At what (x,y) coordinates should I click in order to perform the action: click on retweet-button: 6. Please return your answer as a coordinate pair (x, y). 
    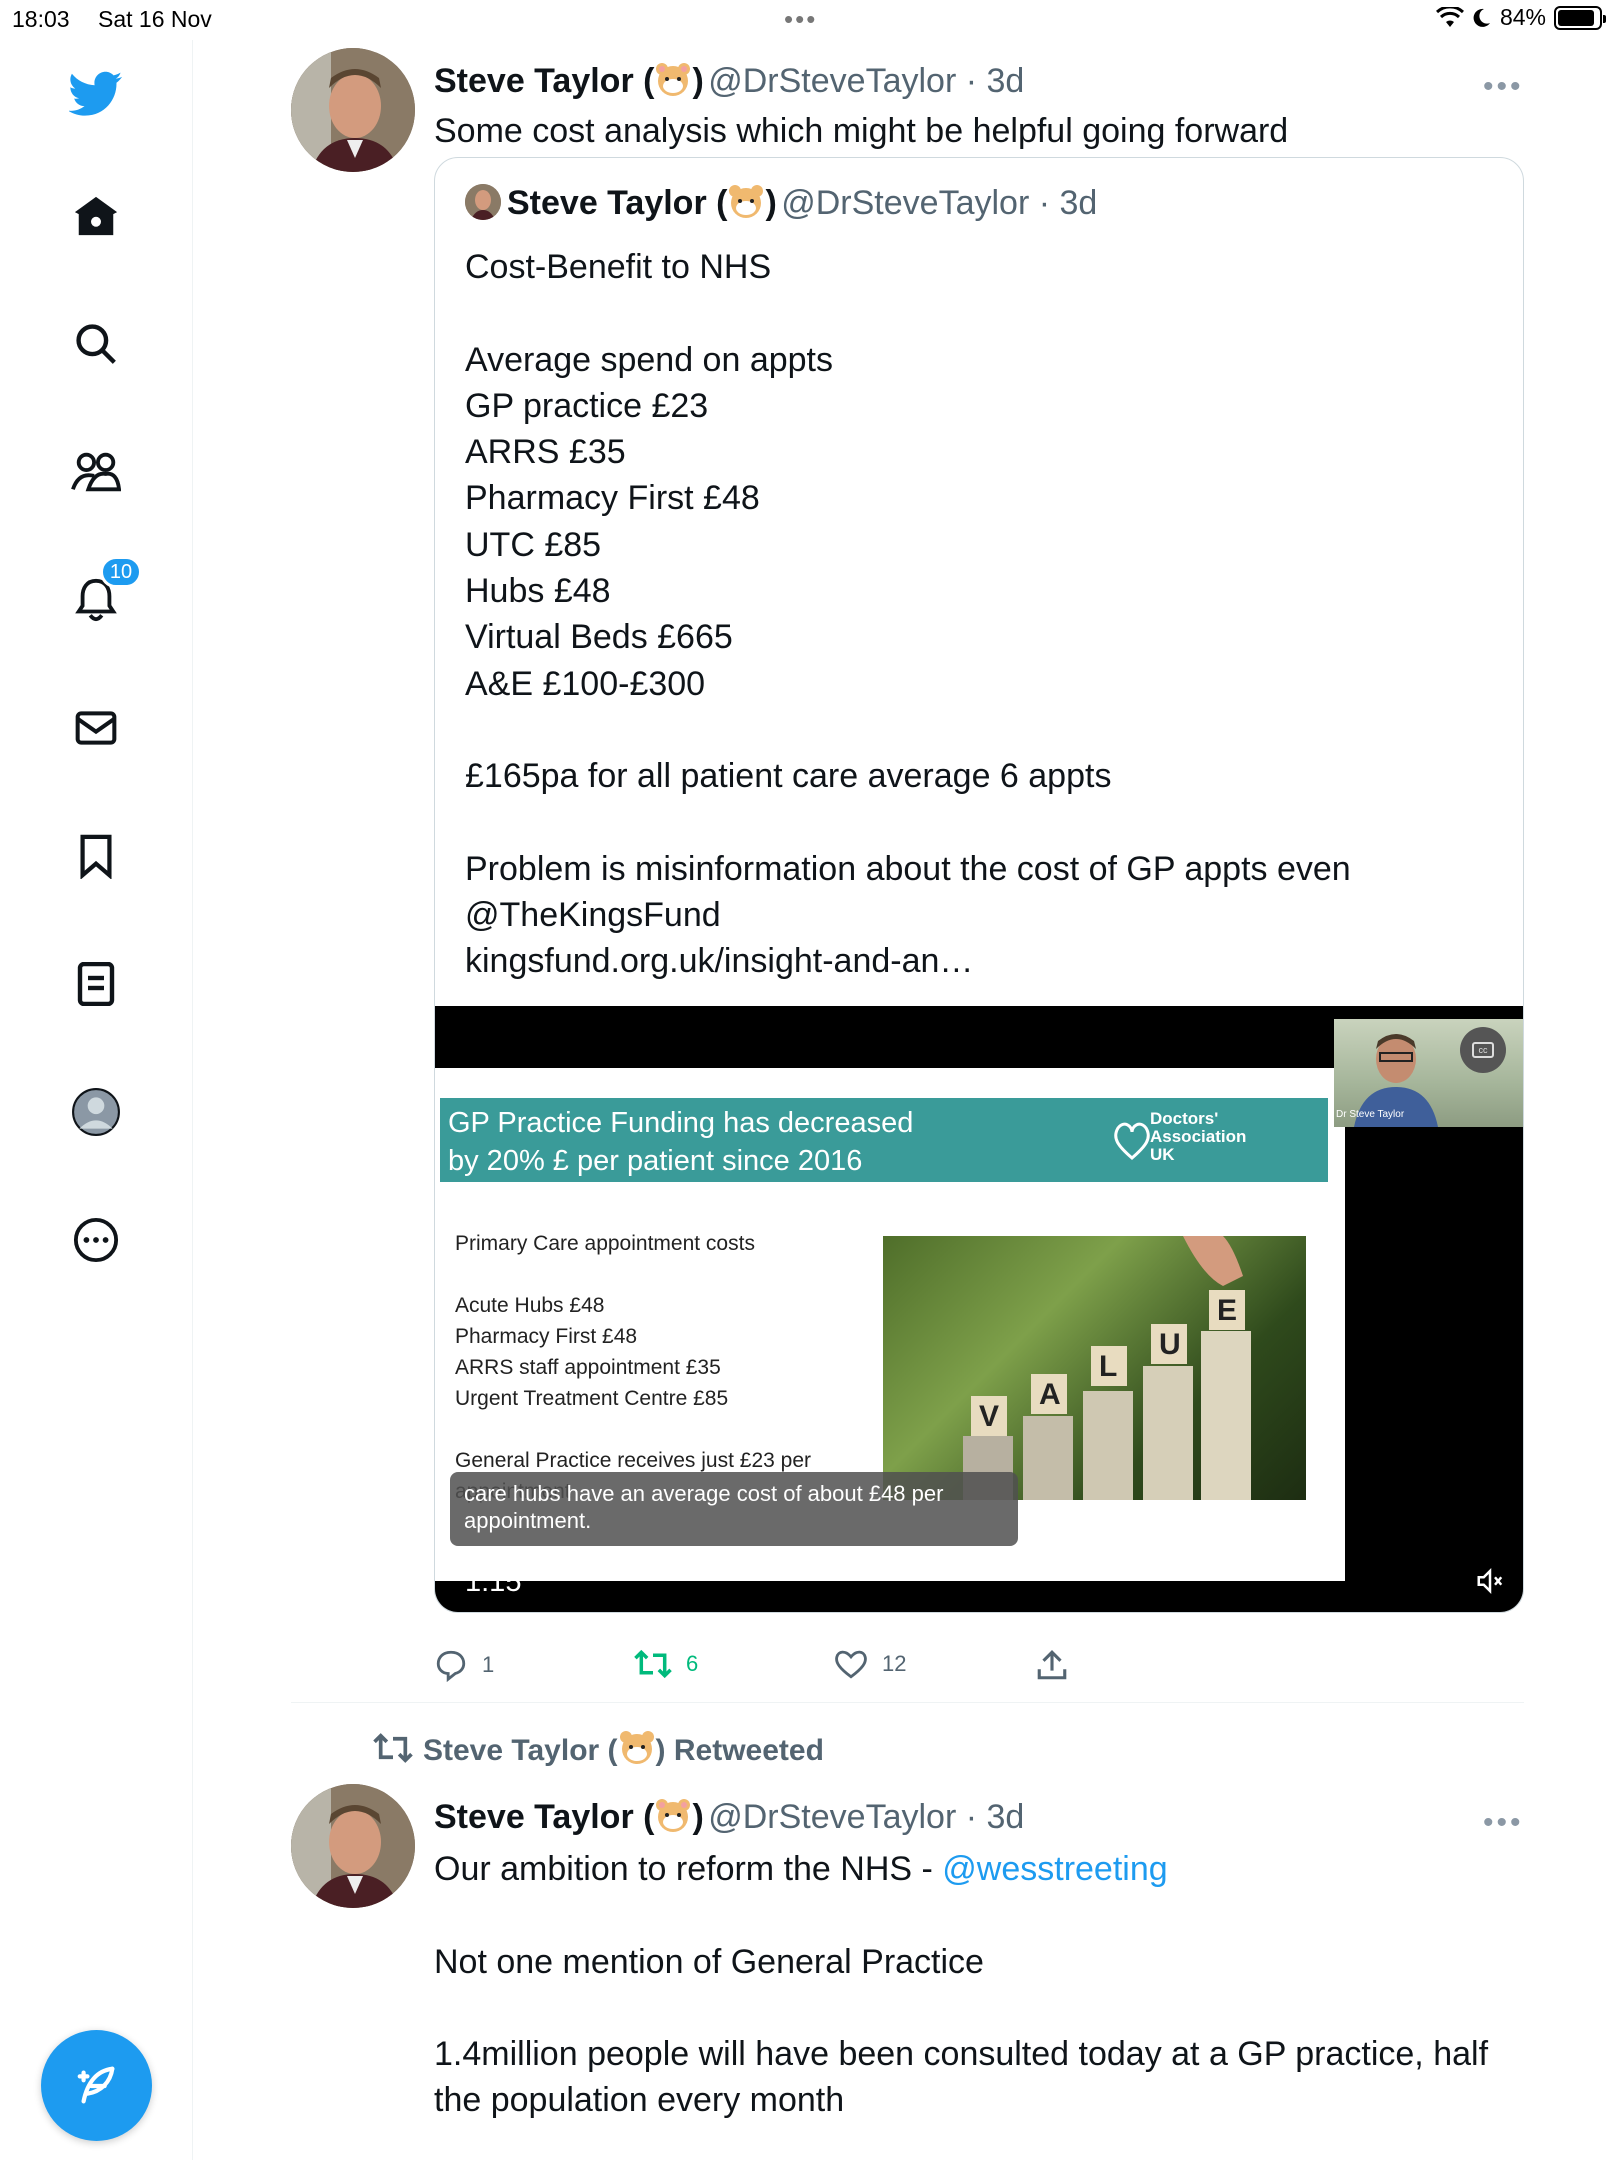
    Looking at the image, I should click on (666, 1664).